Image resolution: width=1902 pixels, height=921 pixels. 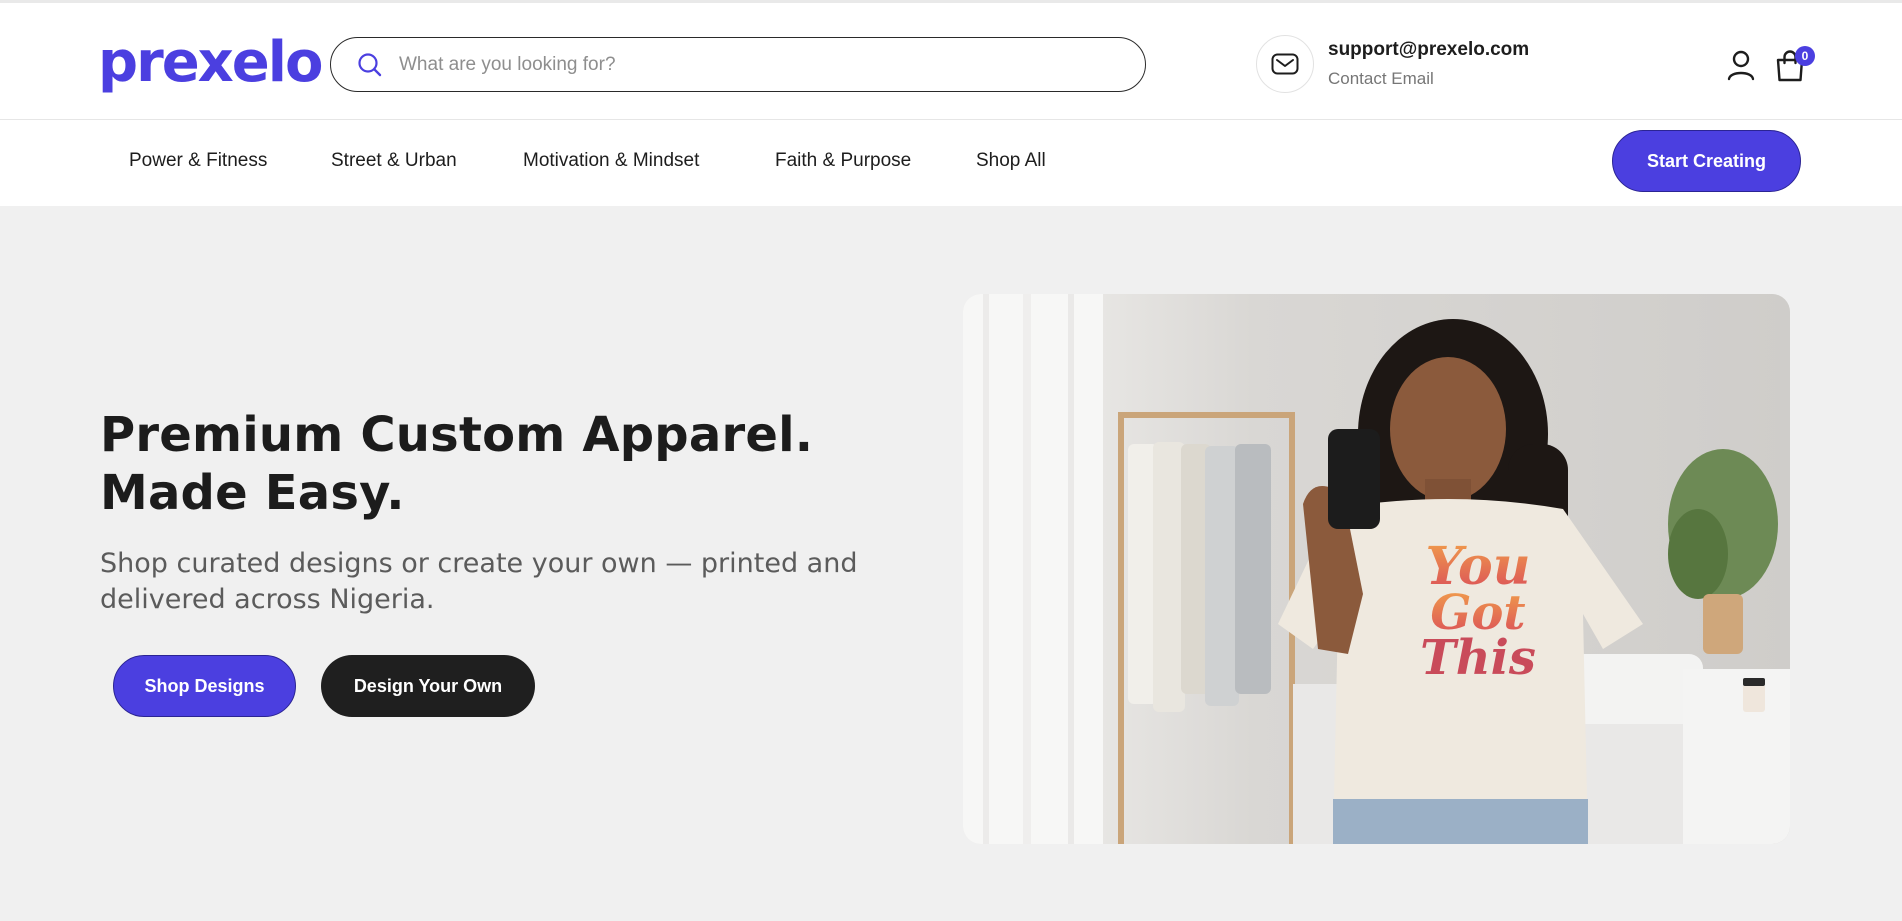 What do you see at coordinates (210, 63) in the screenshot?
I see `brand-logo: prexelo` at bounding box center [210, 63].